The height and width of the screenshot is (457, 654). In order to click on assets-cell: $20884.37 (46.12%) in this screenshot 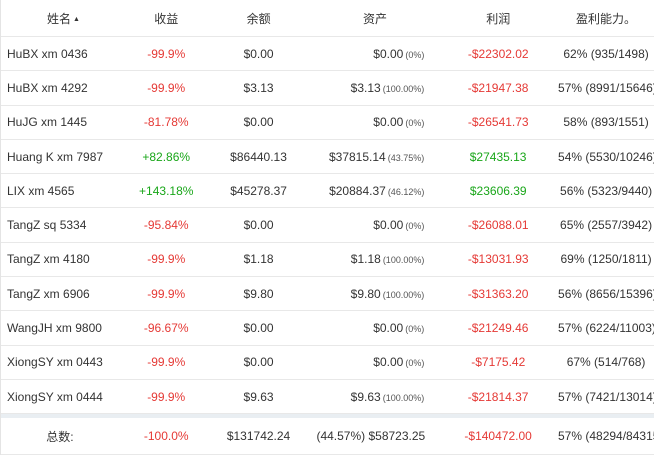, I will do `click(371, 191)`.